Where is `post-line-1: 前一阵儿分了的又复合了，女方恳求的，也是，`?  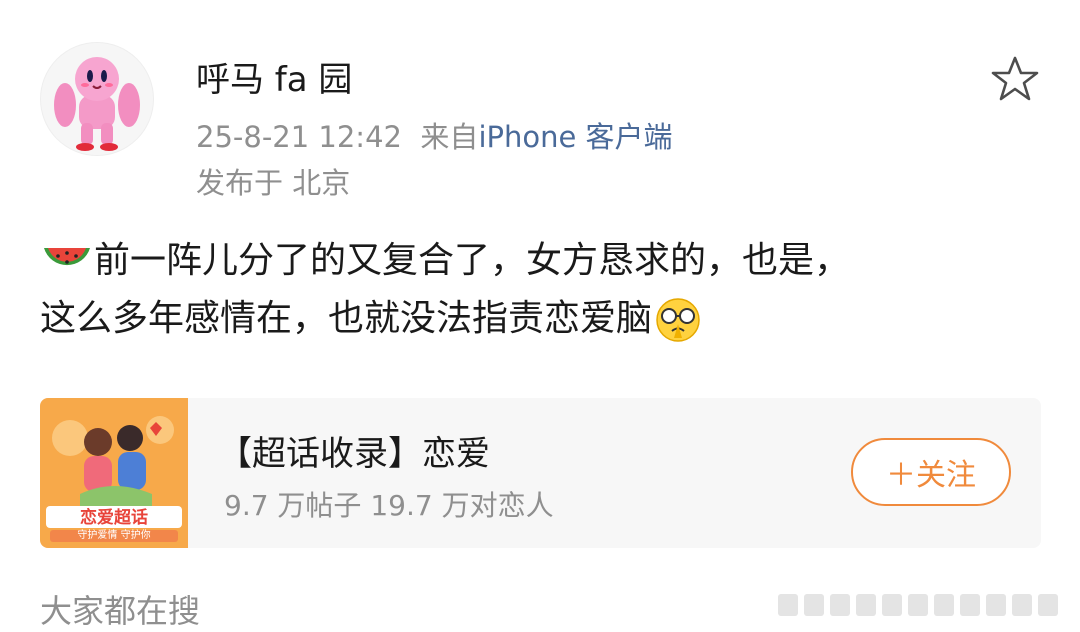 post-line-1: 前一阵儿分了的又复合了，女方恳求的，也是， is located at coordinates (545, 261).